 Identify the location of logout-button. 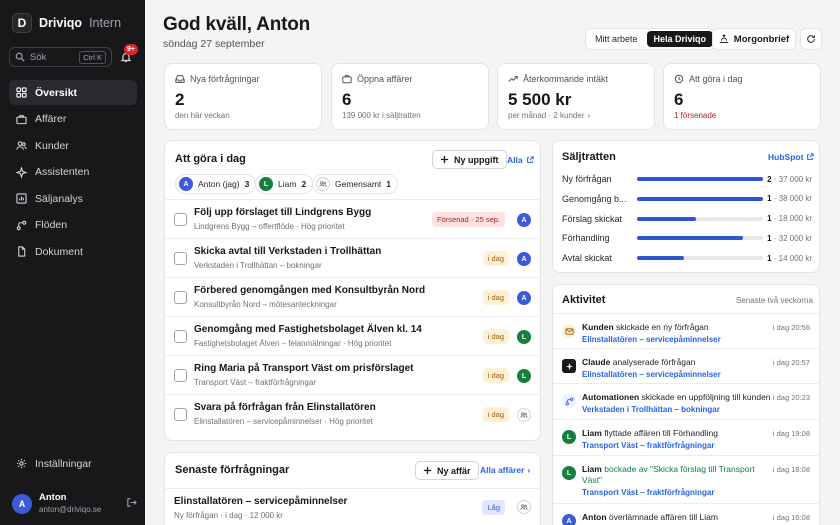
(131, 504).